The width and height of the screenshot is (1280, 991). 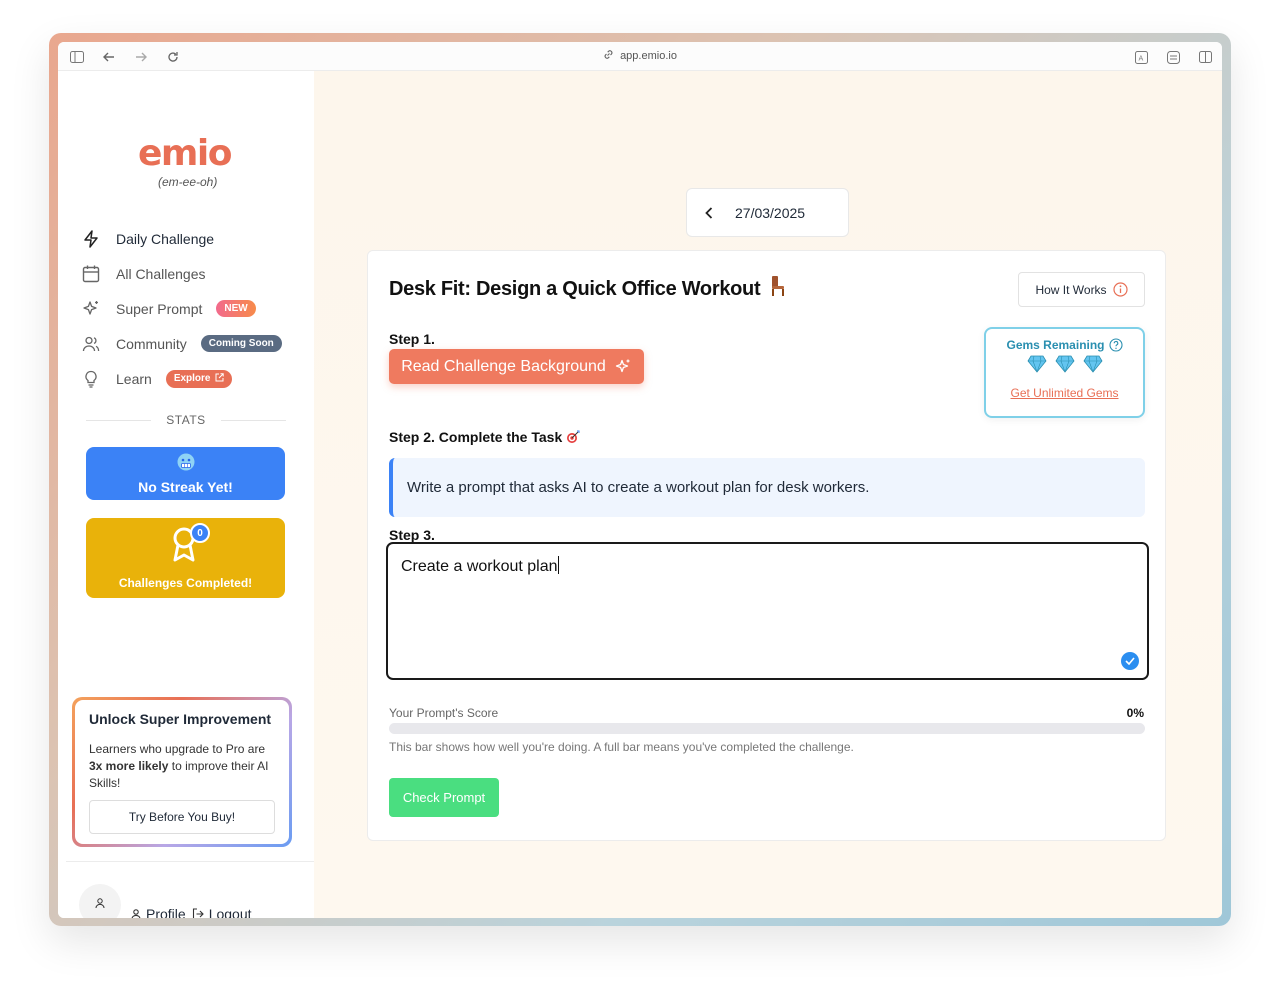 I want to click on checkmark-icon, so click(x=1130, y=661).